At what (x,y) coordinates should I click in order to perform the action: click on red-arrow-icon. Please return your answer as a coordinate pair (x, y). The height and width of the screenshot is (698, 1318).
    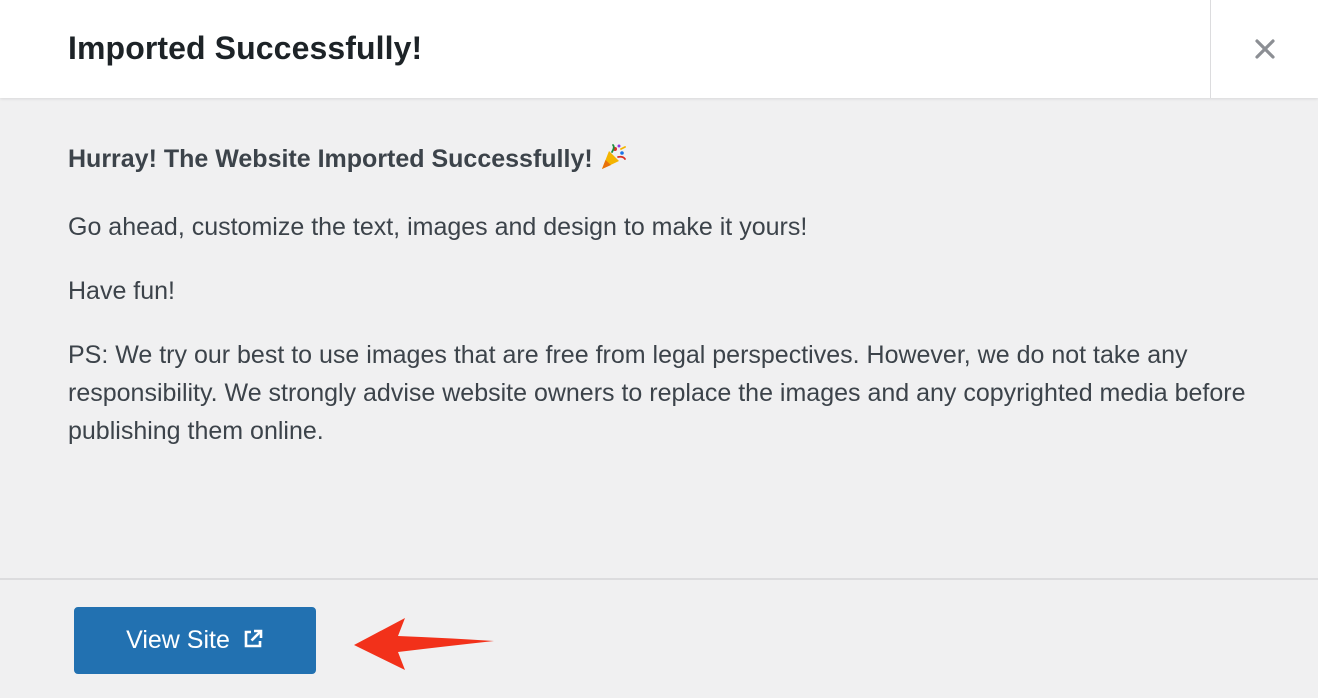
    Looking at the image, I should click on (424, 644).